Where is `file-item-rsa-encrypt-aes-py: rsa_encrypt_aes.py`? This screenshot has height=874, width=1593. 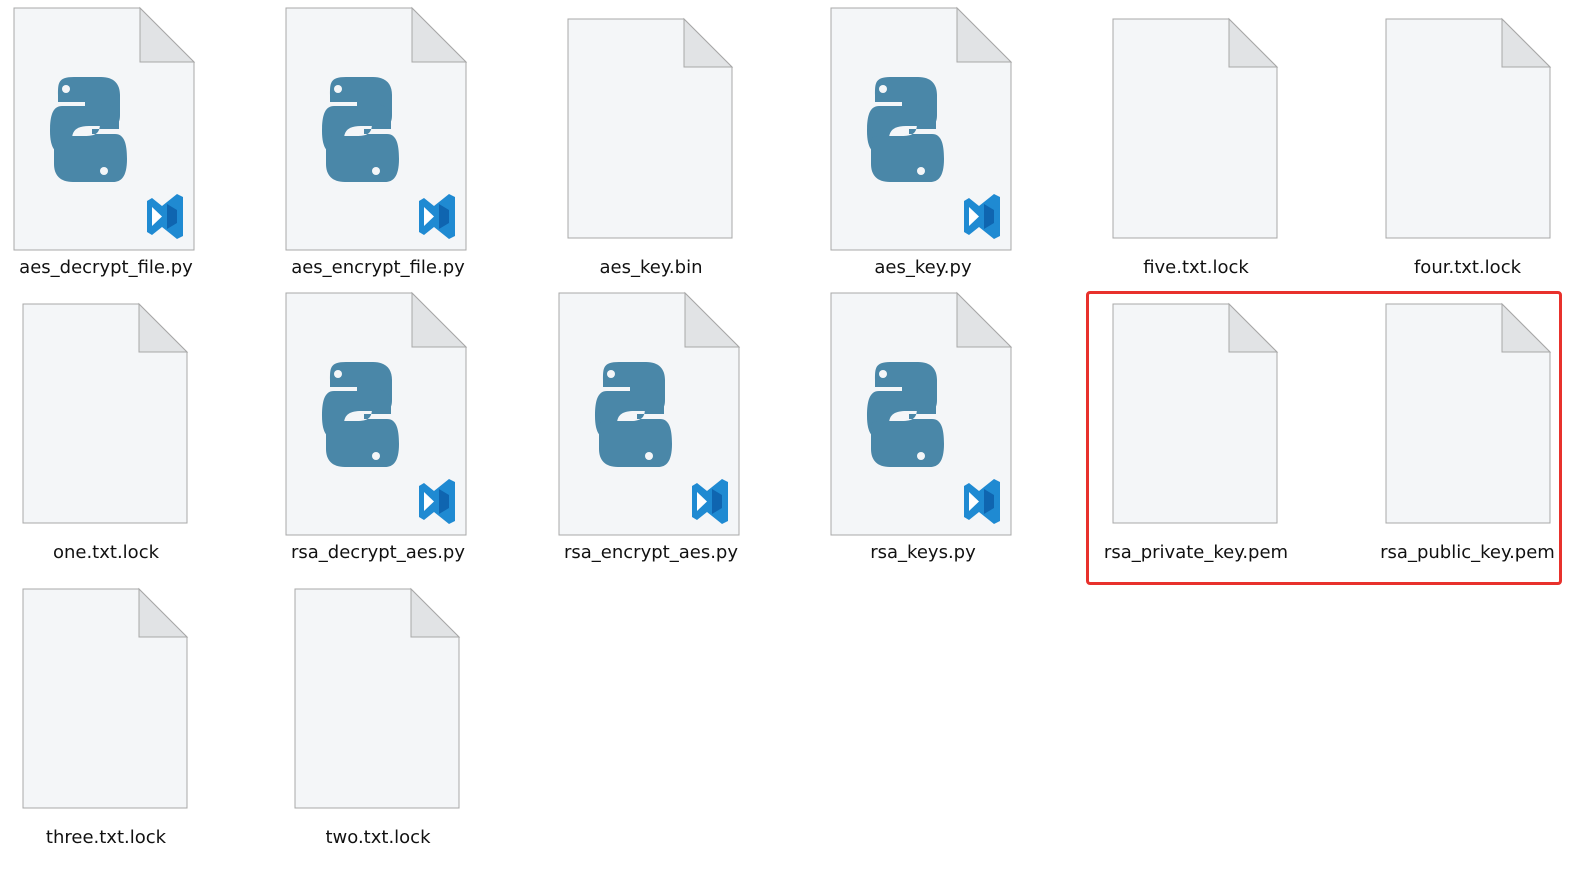 file-item-rsa-encrypt-aes-py: rsa_encrypt_aes.py is located at coordinates (651, 427).